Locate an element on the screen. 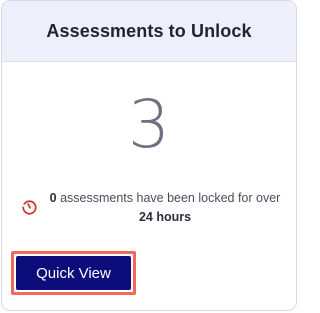 The height and width of the screenshot is (313, 320). quick-view-button: Quick View is located at coordinates (73, 273).